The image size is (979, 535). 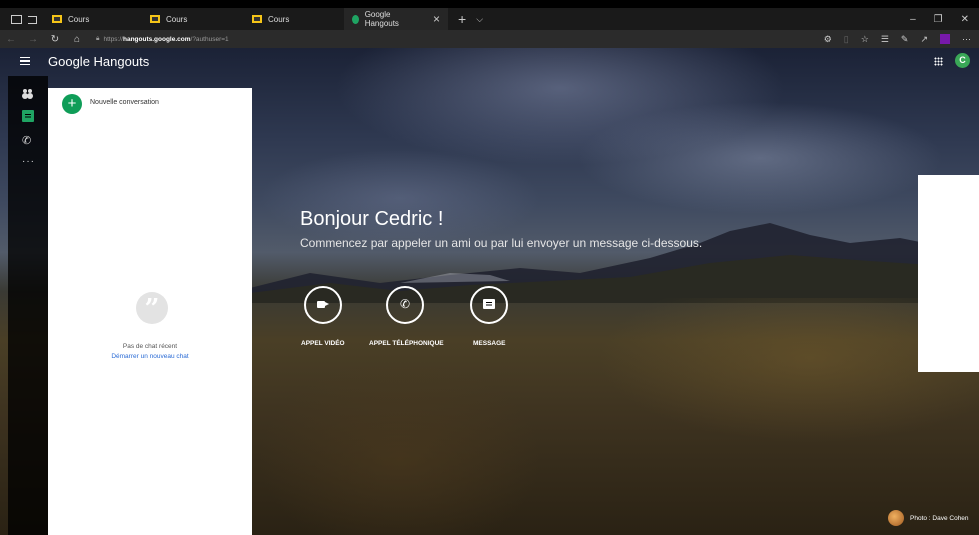 What do you see at coordinates (966, 39) in the screenshot?
I see `more-options-icon: ⋯` at bounding box center [966, 39].